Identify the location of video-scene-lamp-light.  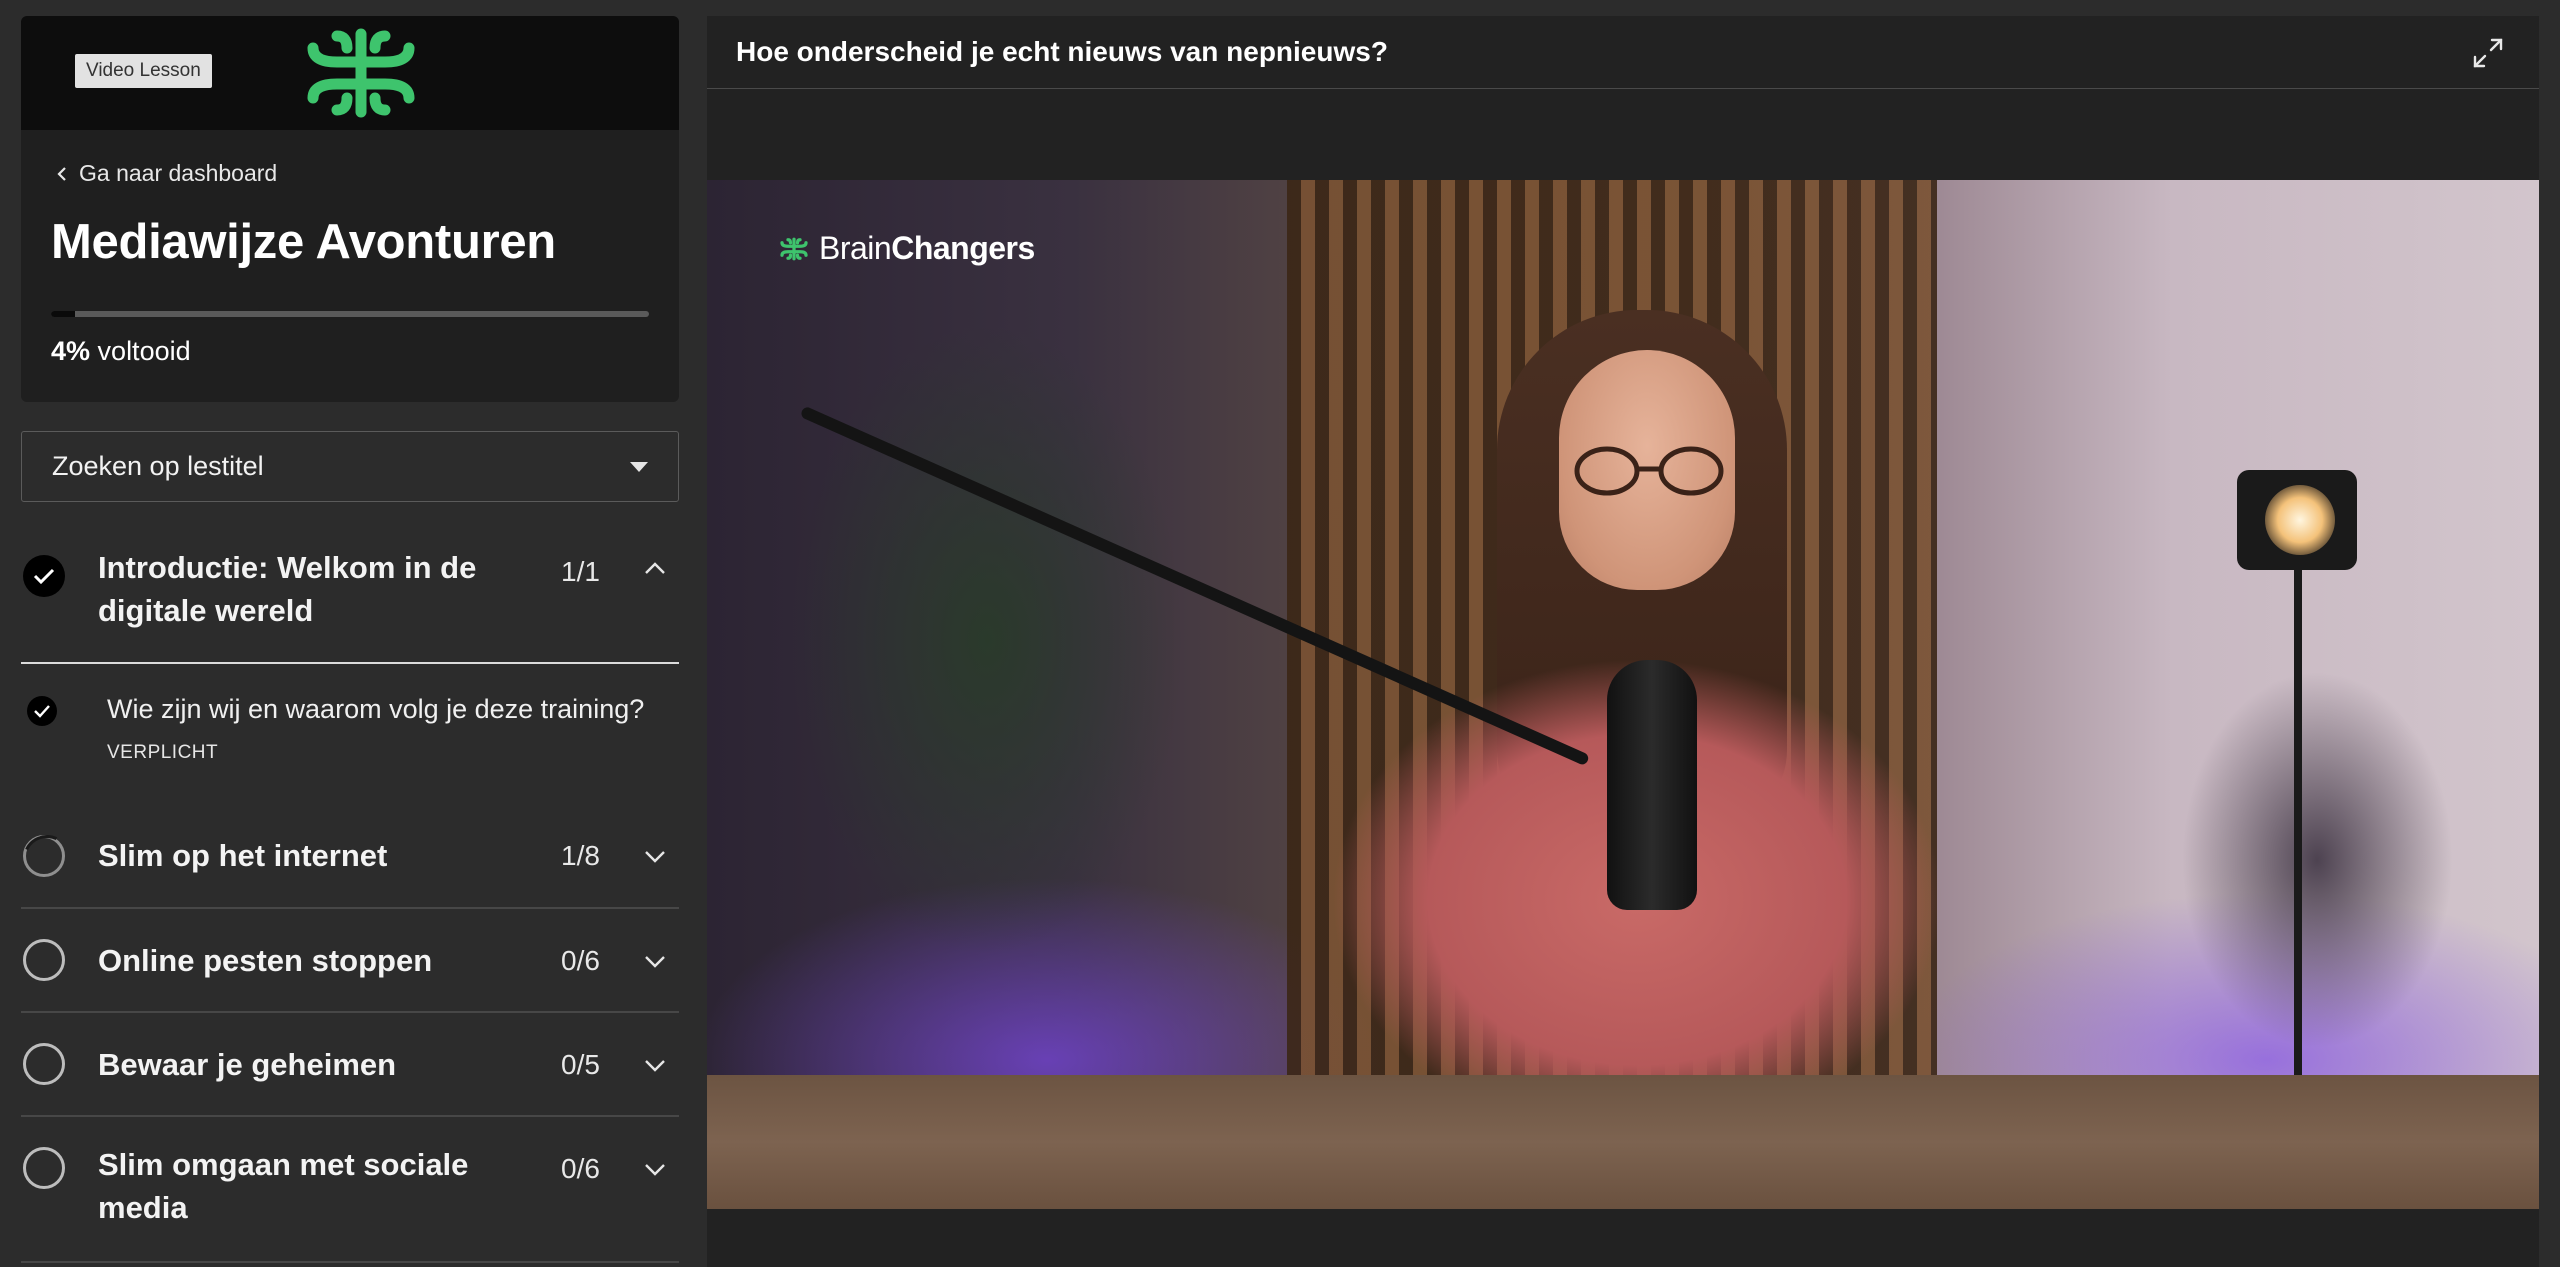
(2300, 520).